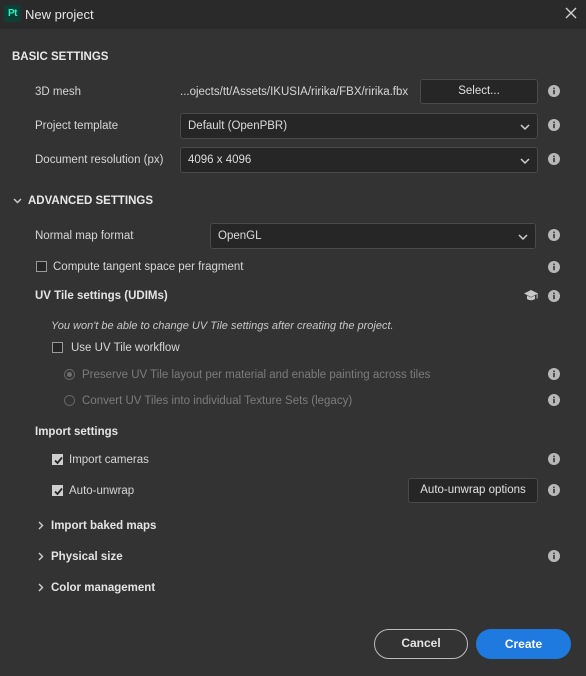 The width and height of the screenshot is (586, 676). Describe the element at coordinates (103, 526) in the screenshot. I see `import-baked-maps-section: Import baked maps` at that location.